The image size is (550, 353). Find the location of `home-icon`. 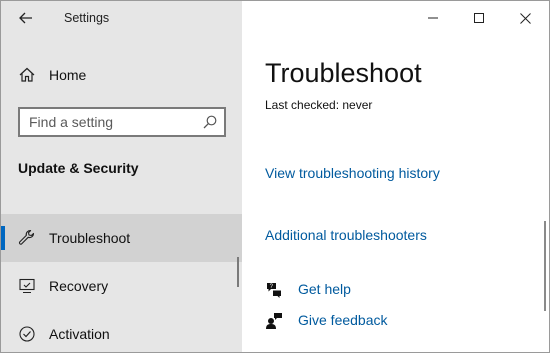

home-icon is located at coordinates (27, 74).